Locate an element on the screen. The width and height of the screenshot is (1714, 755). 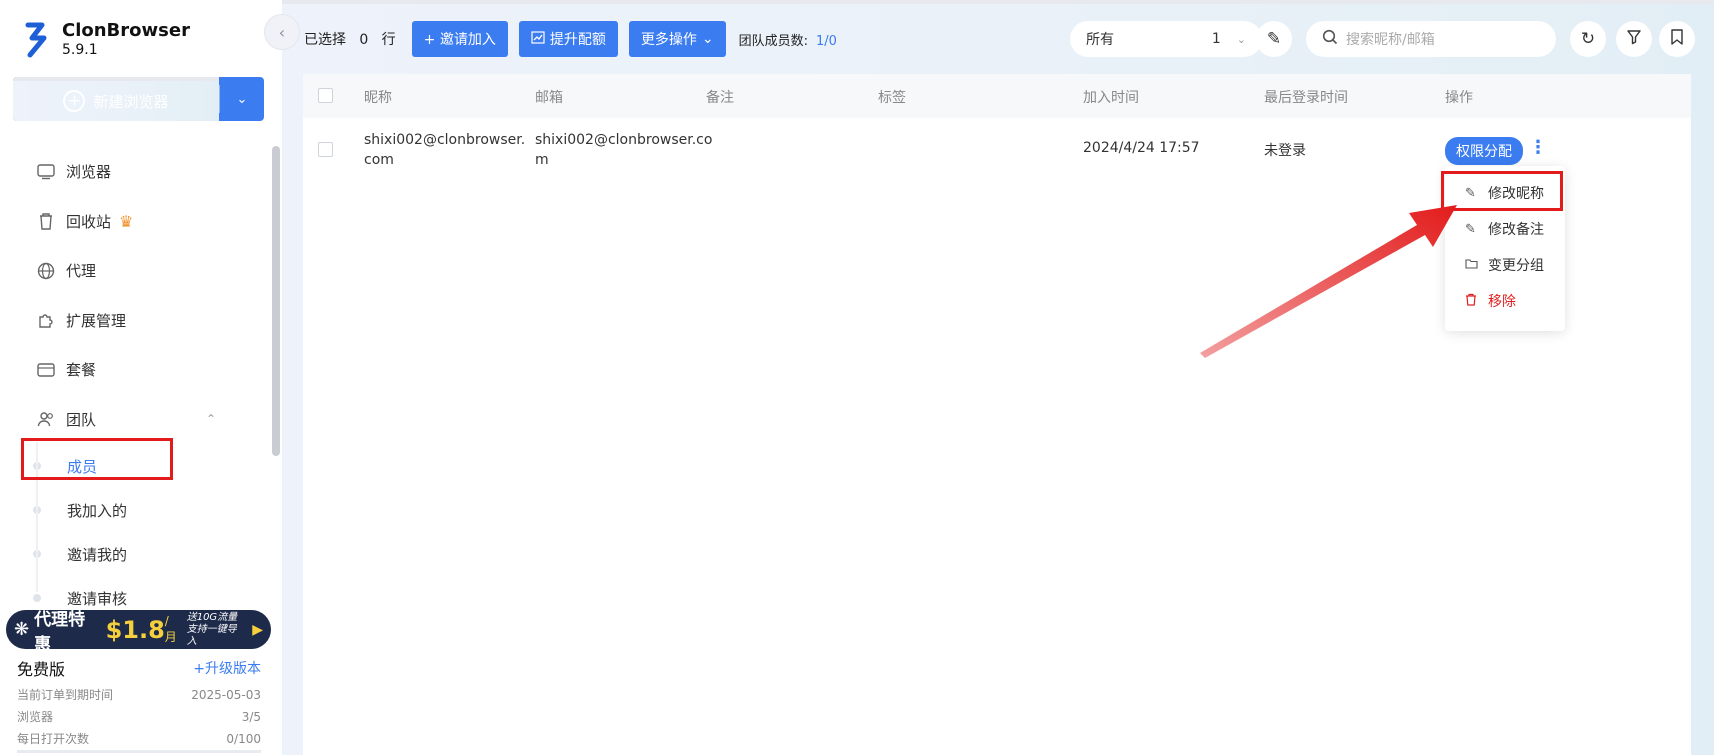
last-login-cell: 未登录 is located at coordinates (1285, 151).